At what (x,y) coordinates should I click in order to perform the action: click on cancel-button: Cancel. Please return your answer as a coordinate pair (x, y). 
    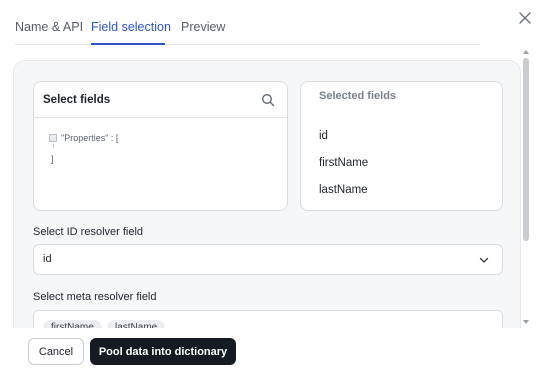
    Looking at the image, I should click on (56, 351).